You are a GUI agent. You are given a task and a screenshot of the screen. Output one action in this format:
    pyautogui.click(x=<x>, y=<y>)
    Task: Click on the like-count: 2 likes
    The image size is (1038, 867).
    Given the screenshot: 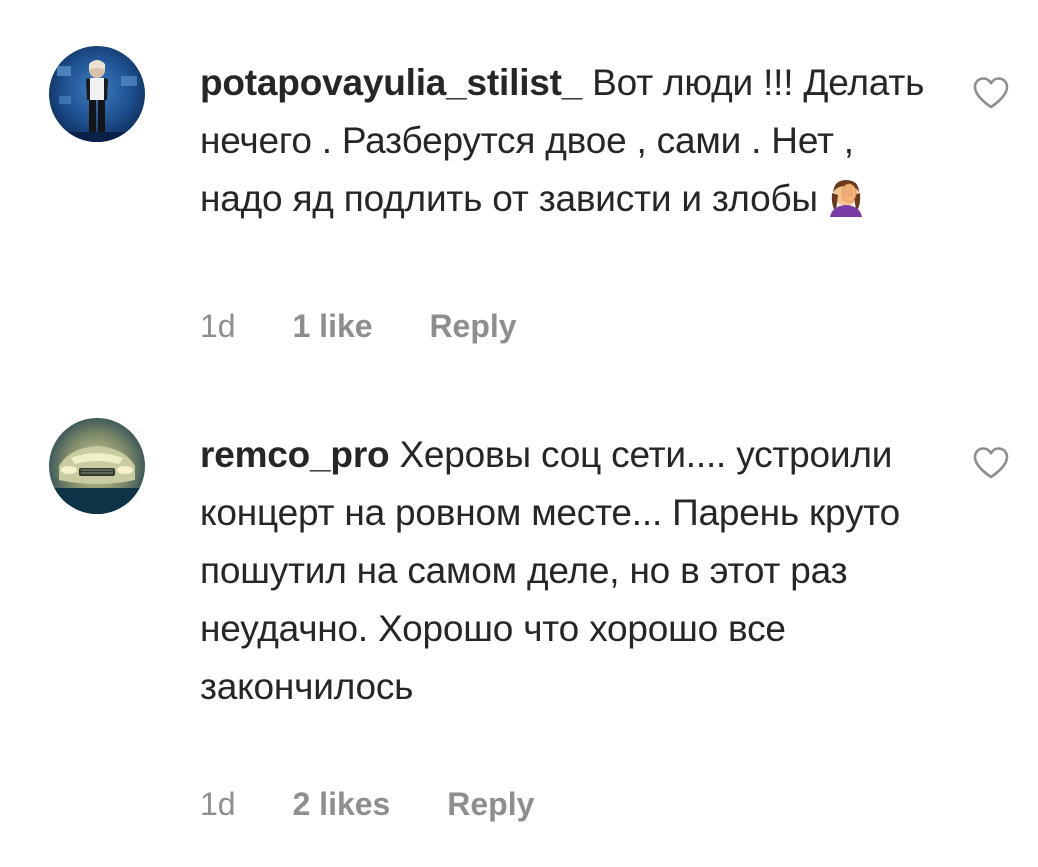 What is the action you would take?
    pyautogui.click(x=341, y=804)
    